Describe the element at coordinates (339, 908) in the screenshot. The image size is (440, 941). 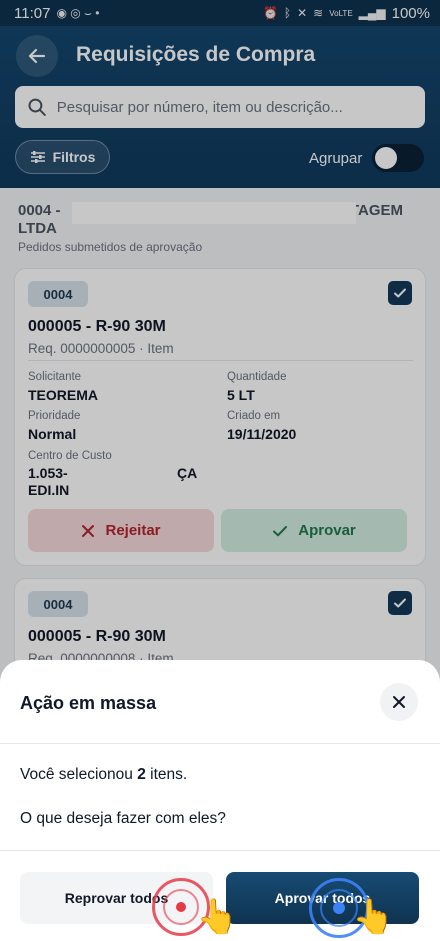
I see `tap-dot-blue` at that location.